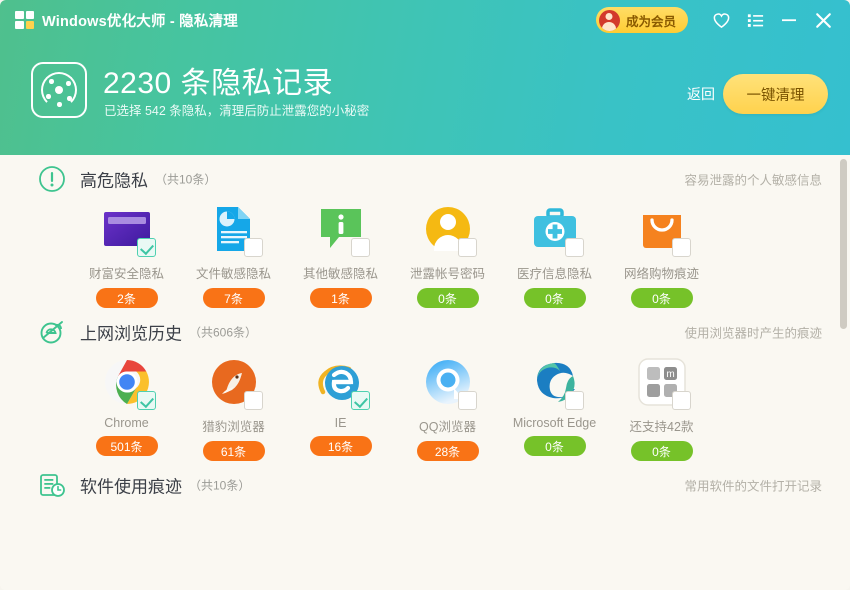  What do you see at coordinates (140, 21) in the screenshot?
I see `app-title: Windows优化大师 - 隐私清理` at bounding box center [140, 21].